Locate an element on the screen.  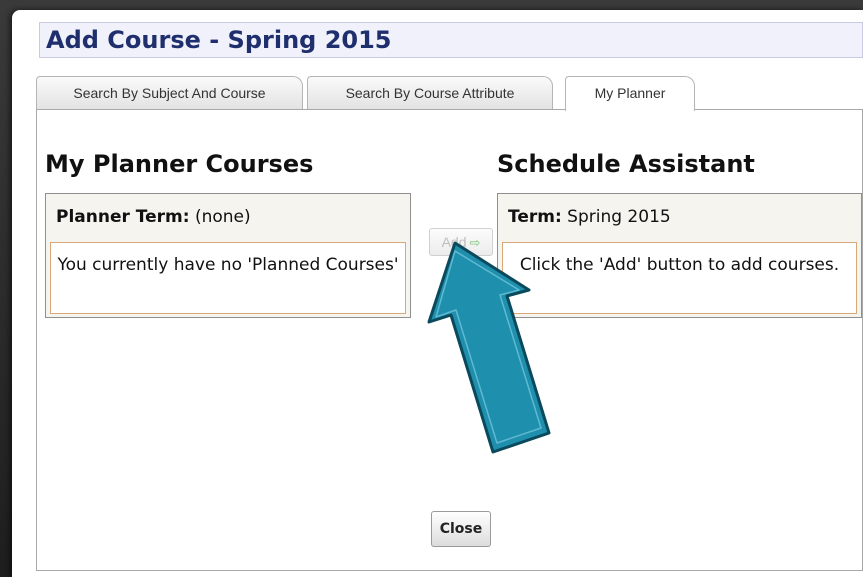
dialog-title-bar: Add Course - Spring 2015 is located at coordinates (451, 40).